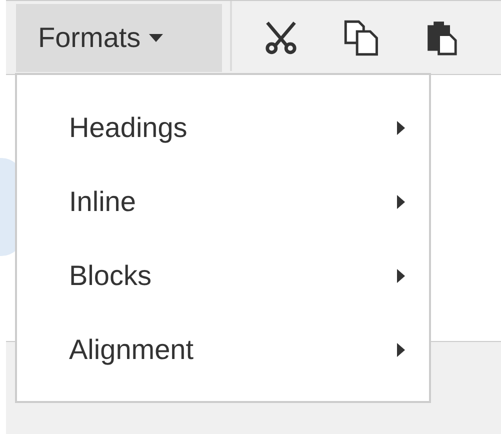 Image resolution: width=501 pixels, height=434 pixels. What do you see at coordinates (223, 128) in the screenshot?
I see `menu-item: Headings` at bounding box center [223, 128].